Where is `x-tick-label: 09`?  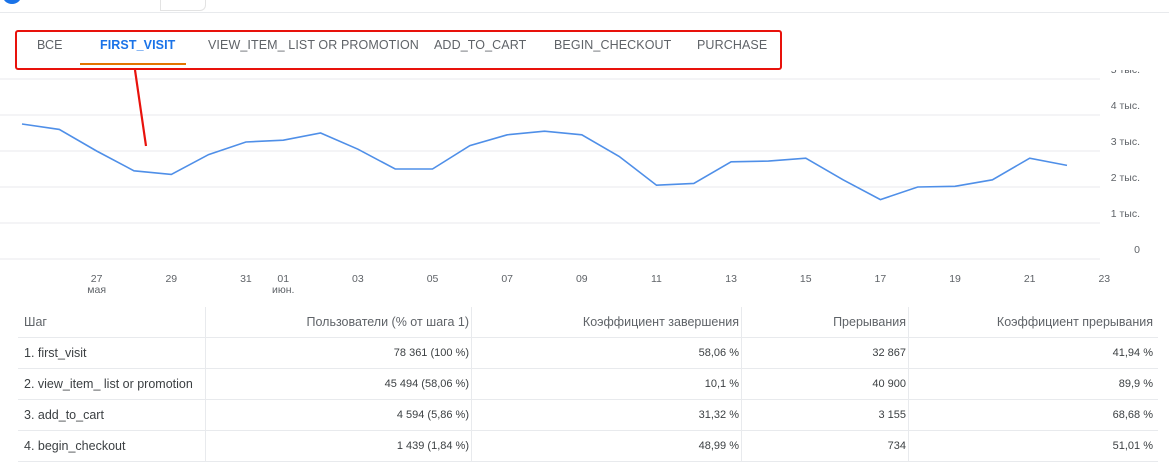 x-tick-label: 09 is located at coordinates (582, 279).